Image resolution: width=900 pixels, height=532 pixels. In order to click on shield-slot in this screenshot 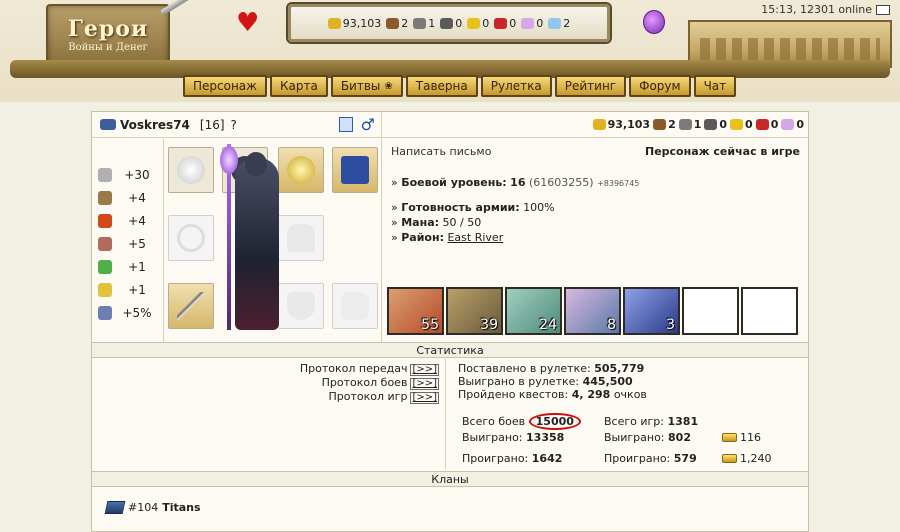, I will do `click(301, 306)`.